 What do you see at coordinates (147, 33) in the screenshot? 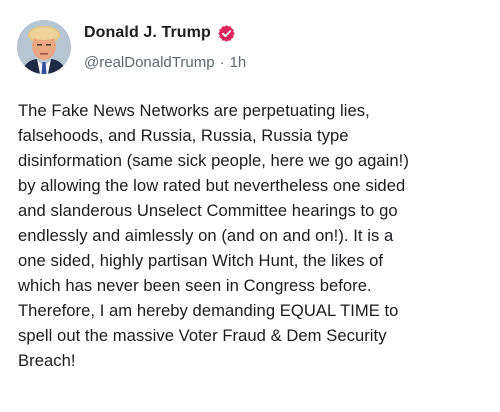
I see `author-display-name: Donald J. Trump` at bounding box center [147, 33].